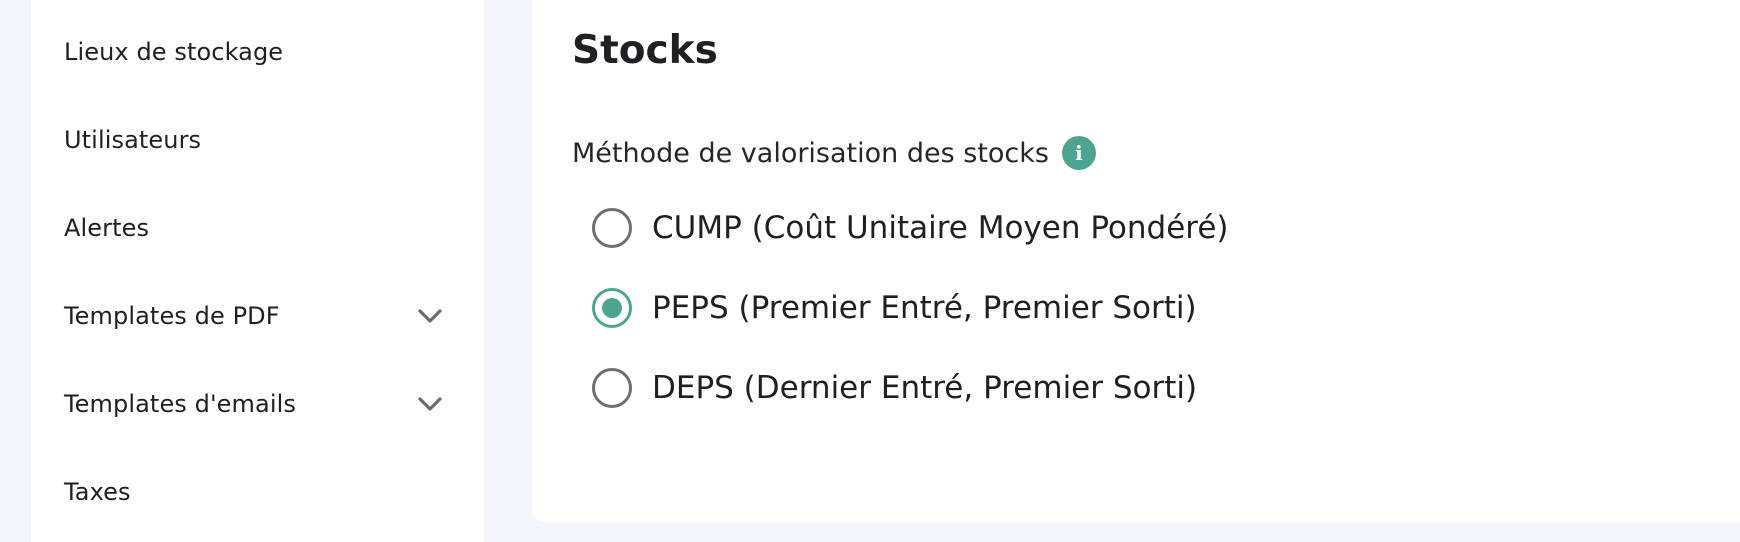  Describe the element at coordinates (645, 50) in the screenshot. I see `page-title: Stocks` at that location.